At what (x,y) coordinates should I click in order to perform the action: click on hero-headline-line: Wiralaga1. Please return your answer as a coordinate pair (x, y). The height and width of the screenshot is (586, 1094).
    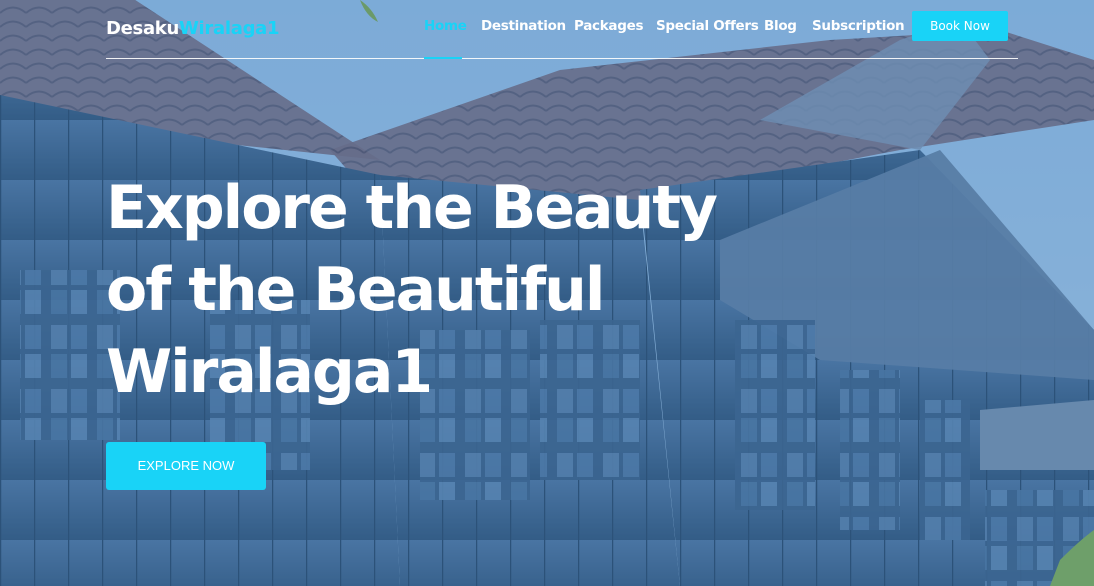
    Looking at the image, I should click on (269, 372).